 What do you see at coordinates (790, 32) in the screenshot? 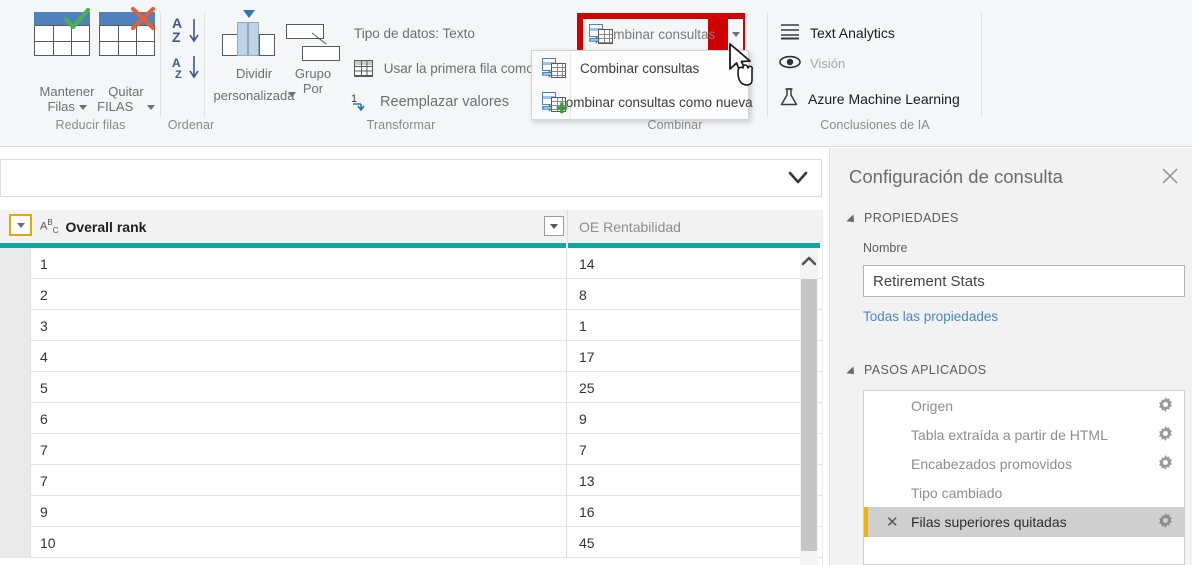
I see `text-analytics-icon` at bounding box center [790, 32].